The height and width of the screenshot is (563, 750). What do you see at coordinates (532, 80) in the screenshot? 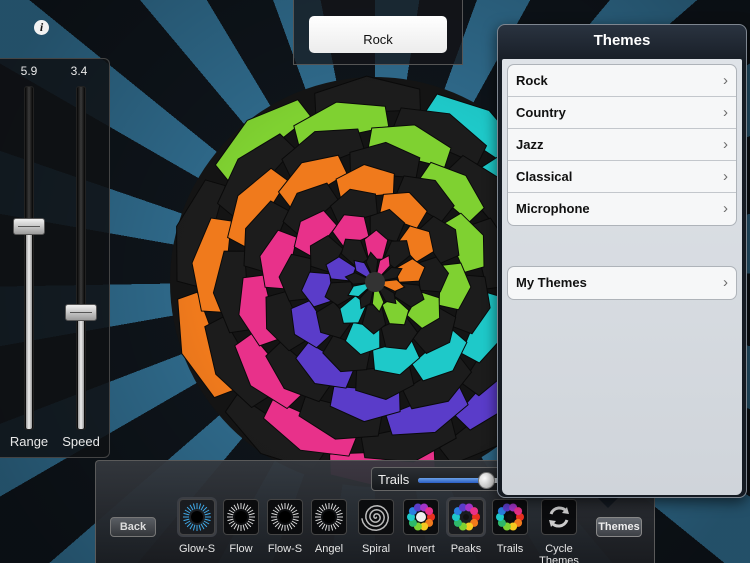
I see `theme-label: Rock` at bounding box center [532, 80].